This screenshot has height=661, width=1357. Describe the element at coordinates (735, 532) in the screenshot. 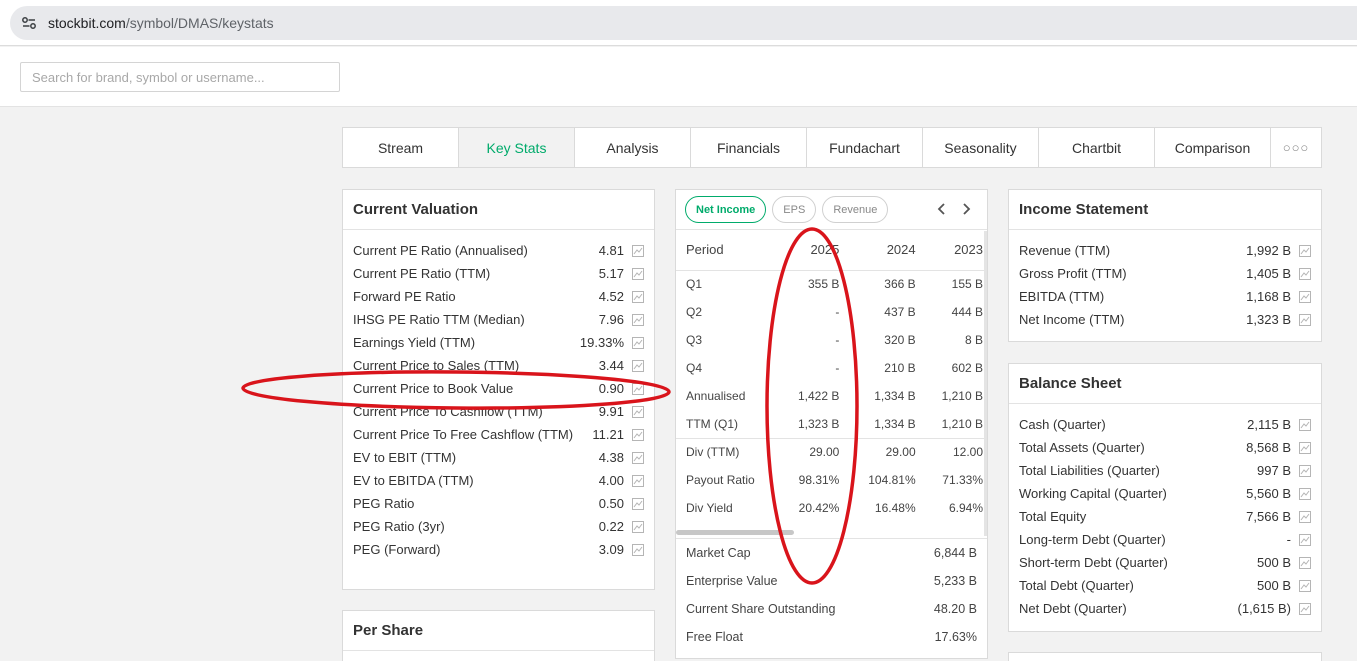

I see `horizontal-scrollbar` at that location.